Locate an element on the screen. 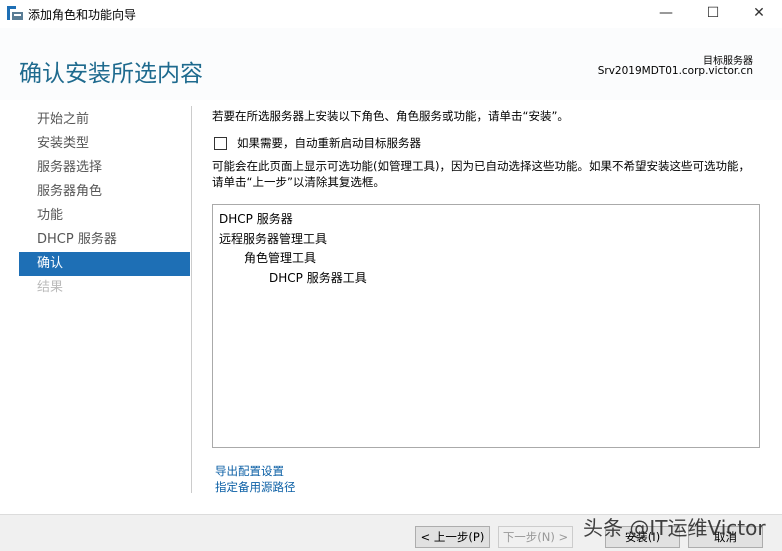 This screenshot has width=782, height=551. step-results: 结果 is located at coordinates (50, 287).